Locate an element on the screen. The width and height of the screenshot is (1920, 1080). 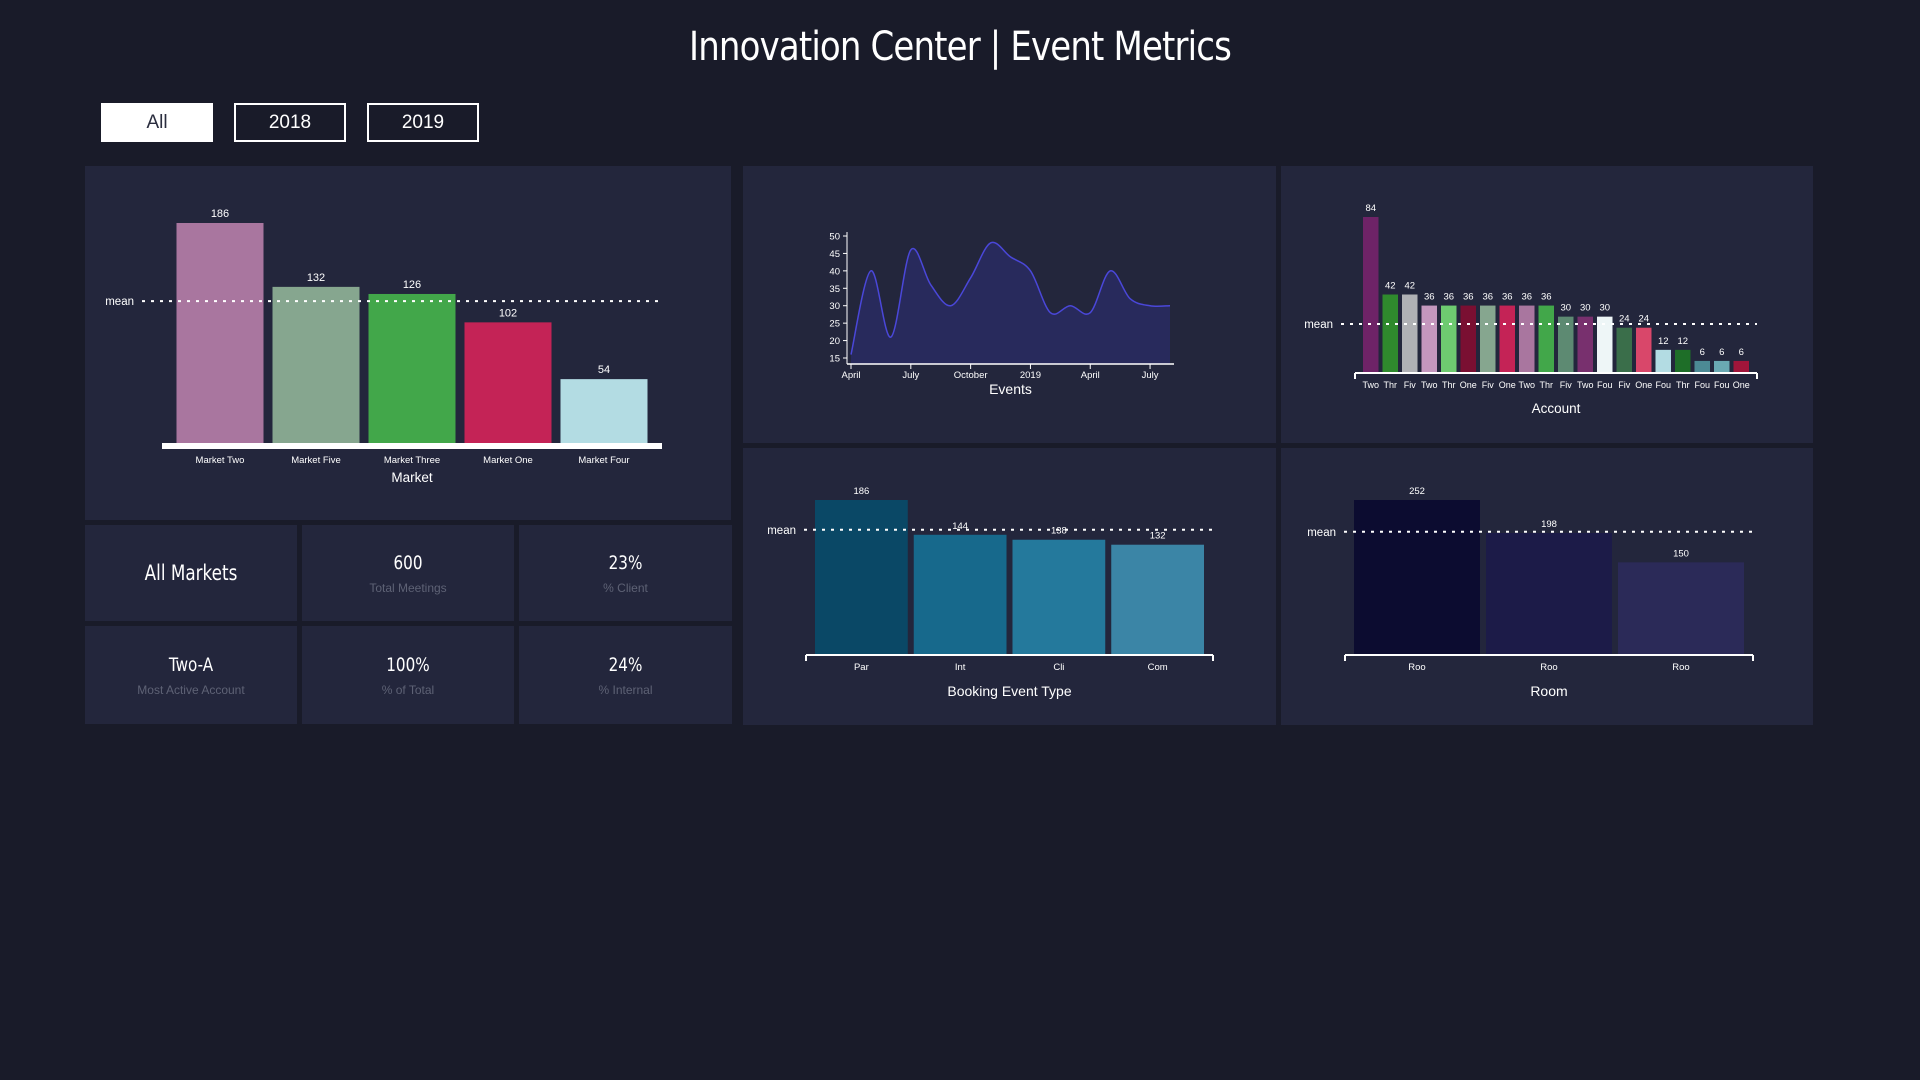
x-tick-label: July is located at coordinates (1150, 375).